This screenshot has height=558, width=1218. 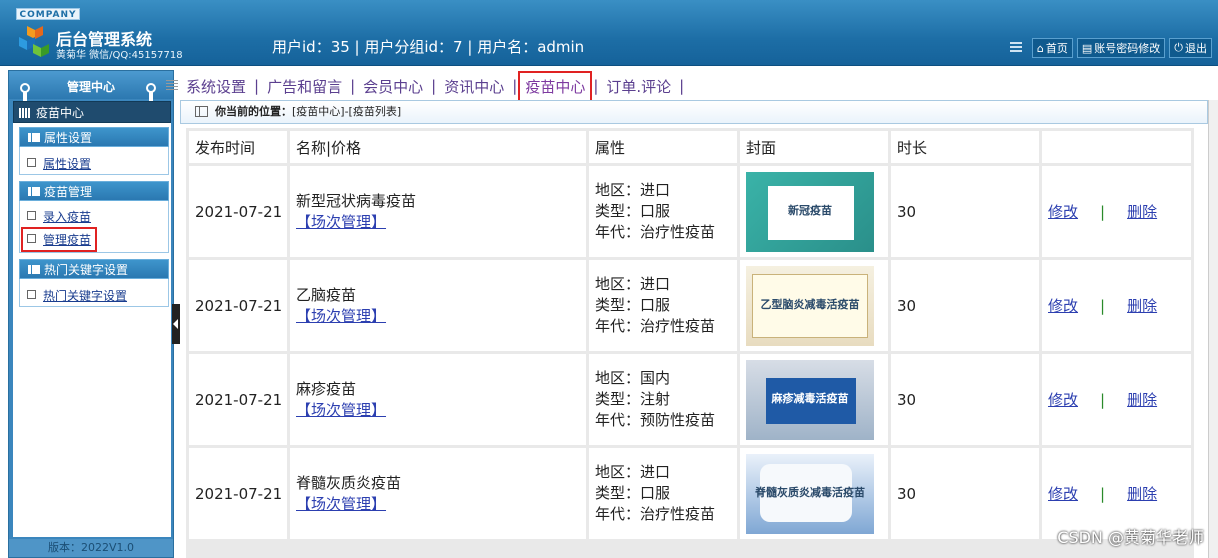 What do you see at coordinates (438, 399) in the screenshot?
I see `cell-name: 麻疹疫苗 【场次管理】` at bounding box center [438, 399].